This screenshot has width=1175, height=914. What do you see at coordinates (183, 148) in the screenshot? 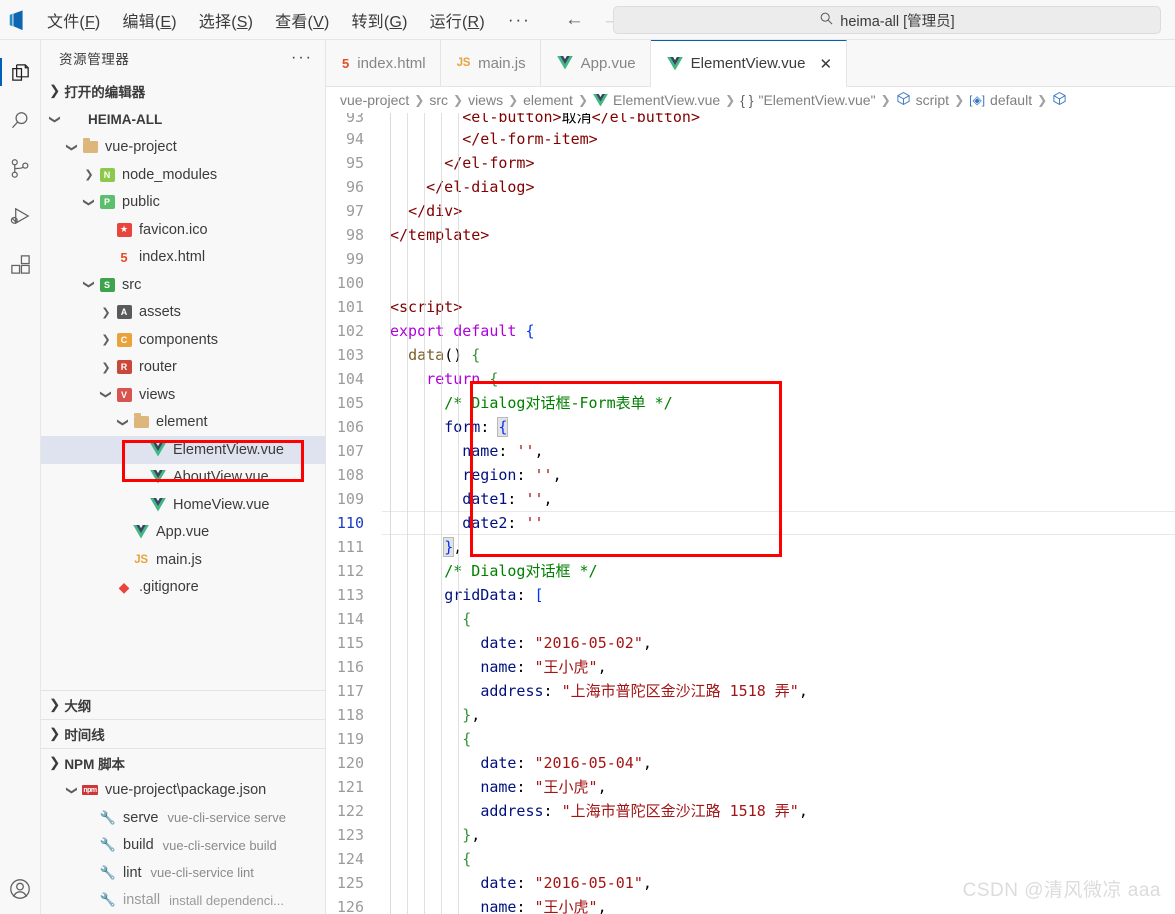
I see `tree-item-vue-project: ❯ vue-project` at bounding box center [183, 148].